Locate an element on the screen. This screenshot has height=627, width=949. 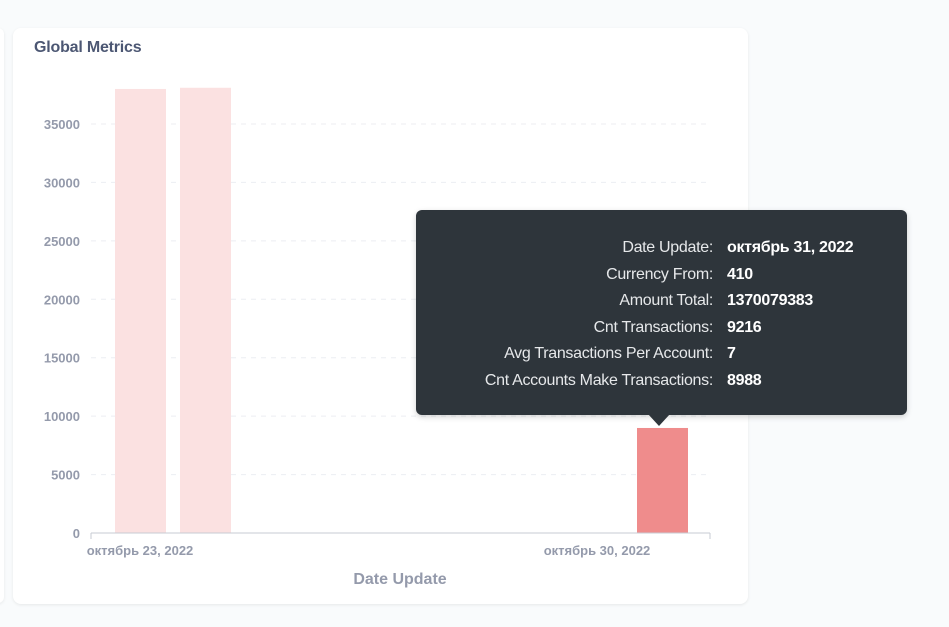
y-tick-label: 10000 is located at coordinates (62, 416).